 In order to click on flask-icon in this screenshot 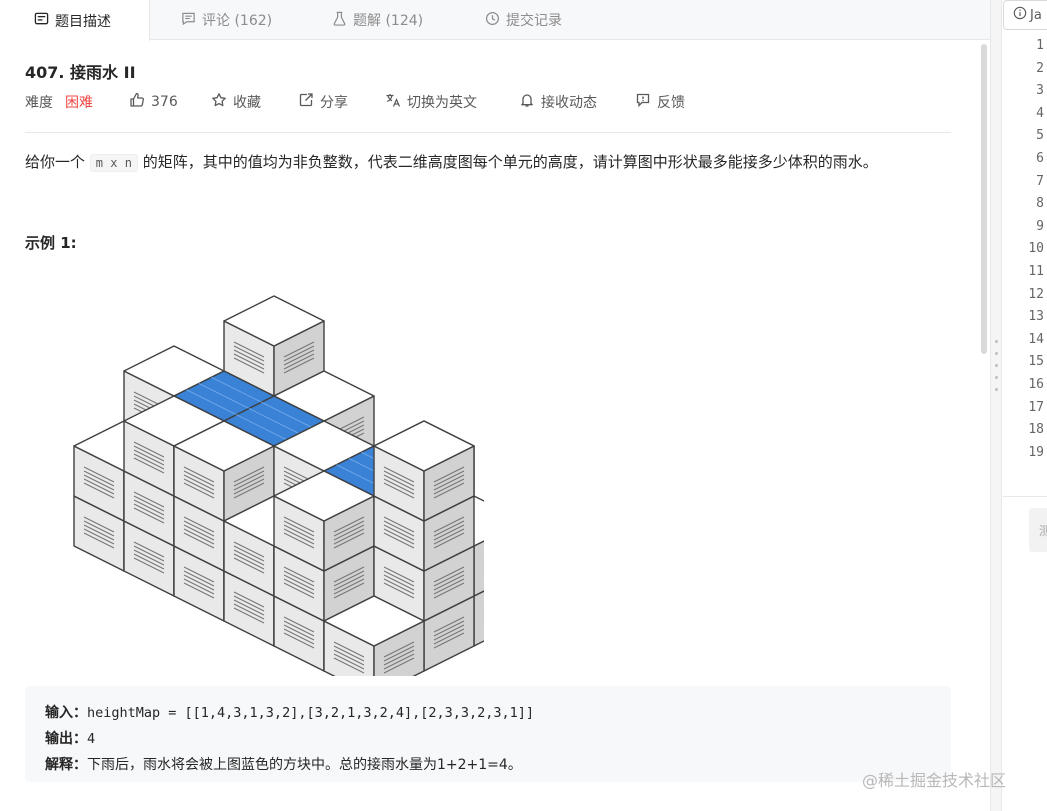, I will do `click(339, 20)`.